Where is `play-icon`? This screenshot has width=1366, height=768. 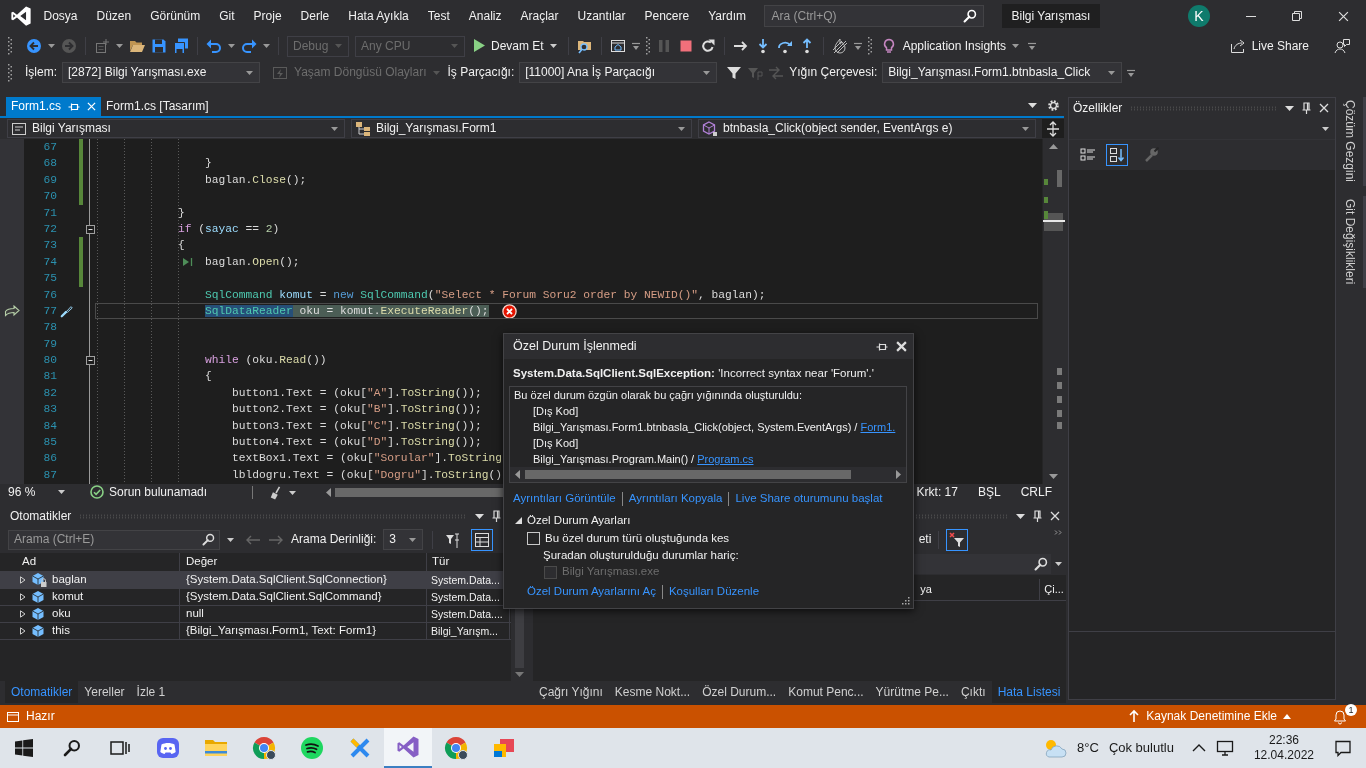
play-icon is located at coordinates (479, 46).